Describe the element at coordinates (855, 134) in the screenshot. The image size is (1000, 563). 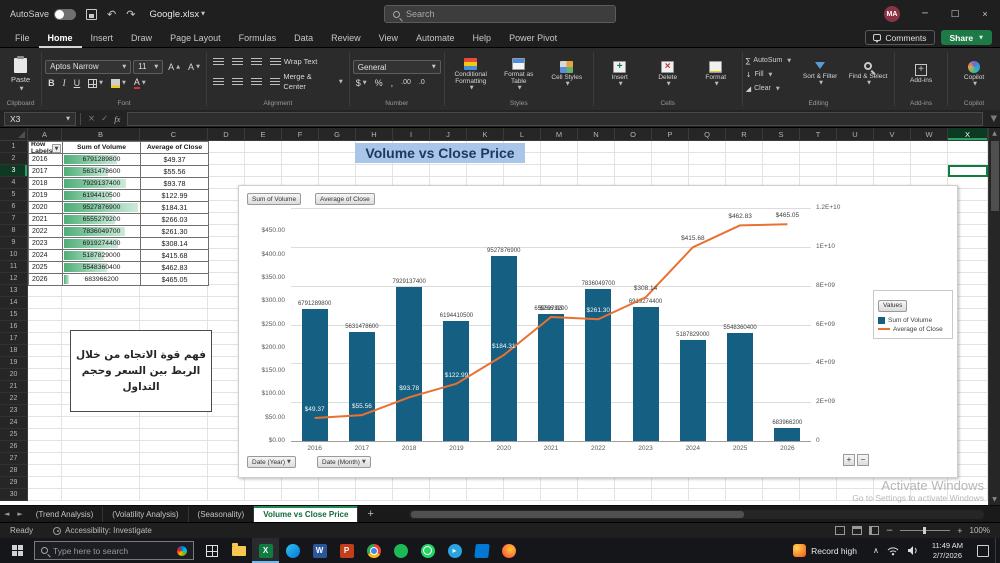
I see `column-header-U: U` at that location.